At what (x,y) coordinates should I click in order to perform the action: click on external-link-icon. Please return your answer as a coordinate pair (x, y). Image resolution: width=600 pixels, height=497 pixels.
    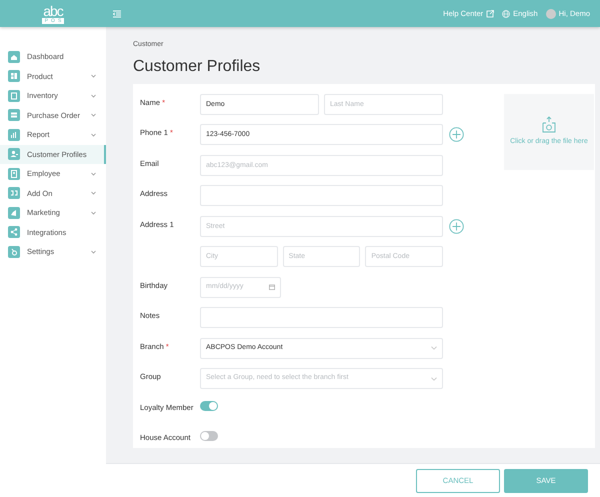
    Looking at the image, I should click on (490, 14).